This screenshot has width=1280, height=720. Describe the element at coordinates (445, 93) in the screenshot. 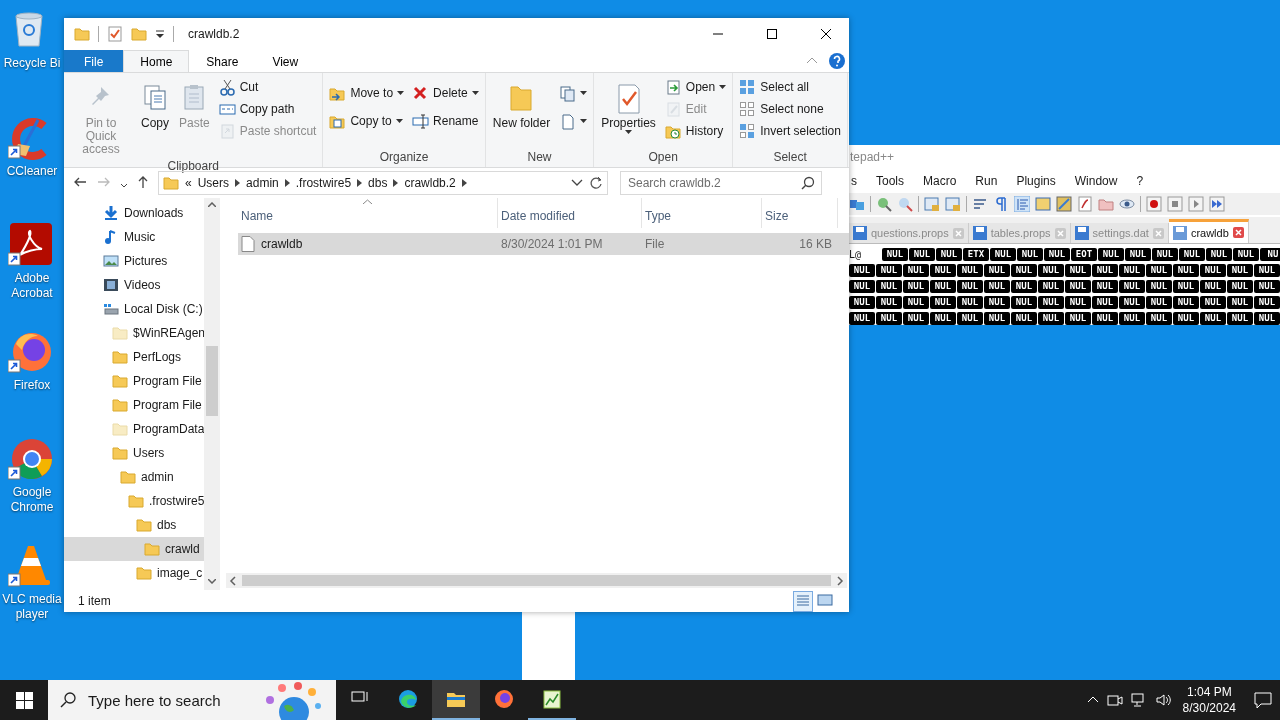

I see `ribbon-button: Delete` at that location.